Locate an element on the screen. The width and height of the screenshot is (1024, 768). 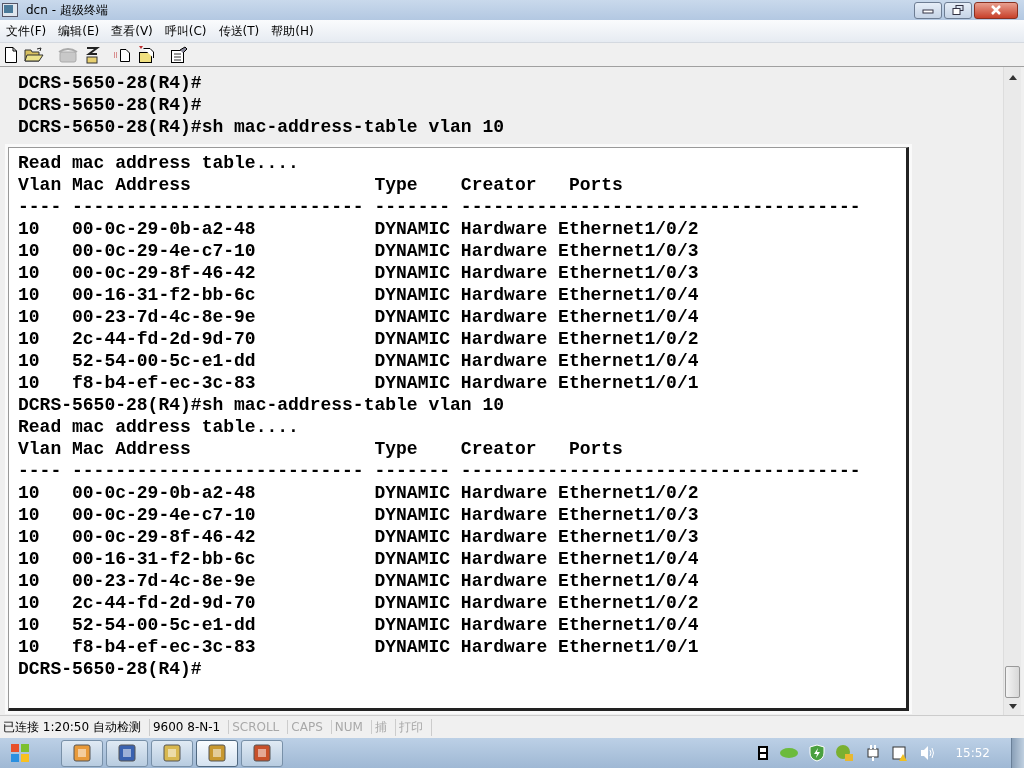
menu-item: 编辑(E) is located at coordinates (79, 31).